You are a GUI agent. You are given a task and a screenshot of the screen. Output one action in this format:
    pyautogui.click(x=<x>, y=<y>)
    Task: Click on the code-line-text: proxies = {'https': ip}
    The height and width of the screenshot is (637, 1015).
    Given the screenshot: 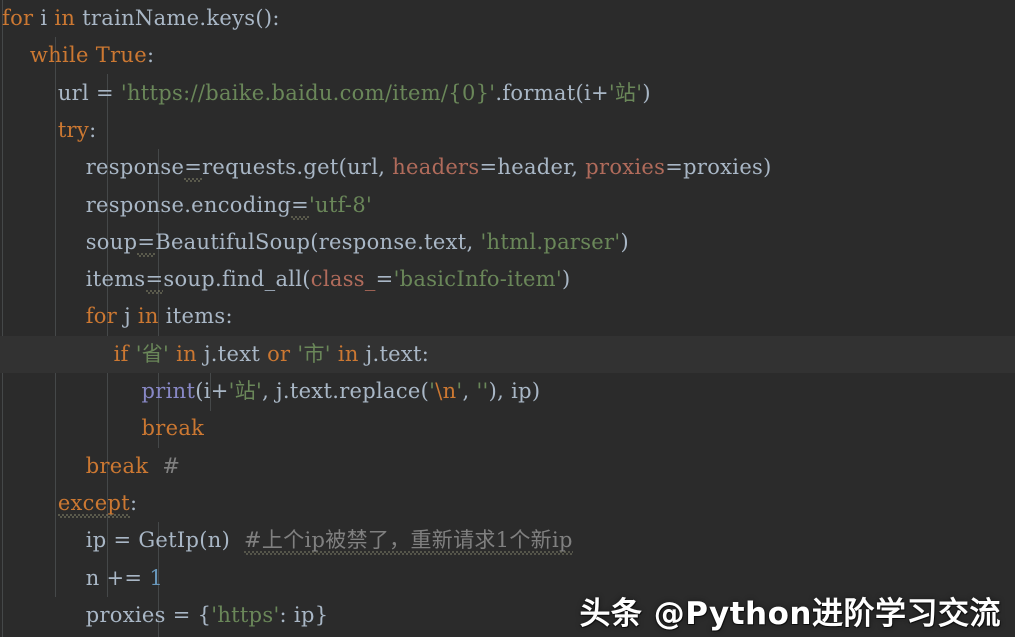 What is the action you would take?
    pyautogui.click(x=207, y=614)
    